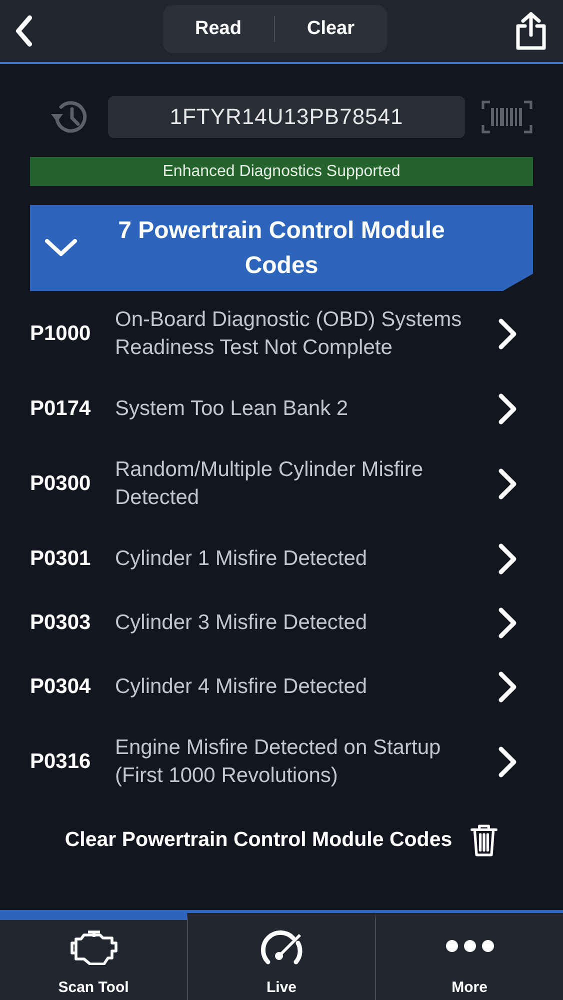  What do you see at coordinates (61, 334) in the screenshot?
I see `dtc-code: P1000` at bounding box center [61, 334].